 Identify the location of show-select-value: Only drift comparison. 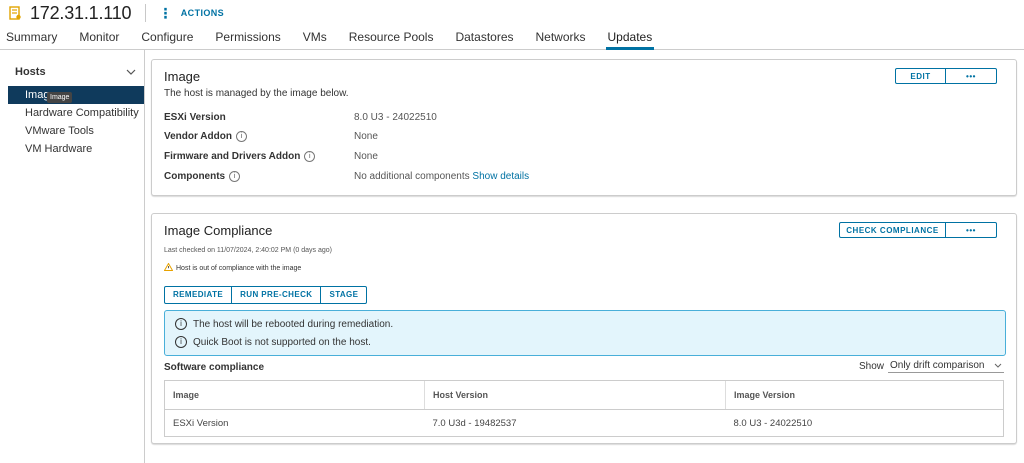
(937, 365).